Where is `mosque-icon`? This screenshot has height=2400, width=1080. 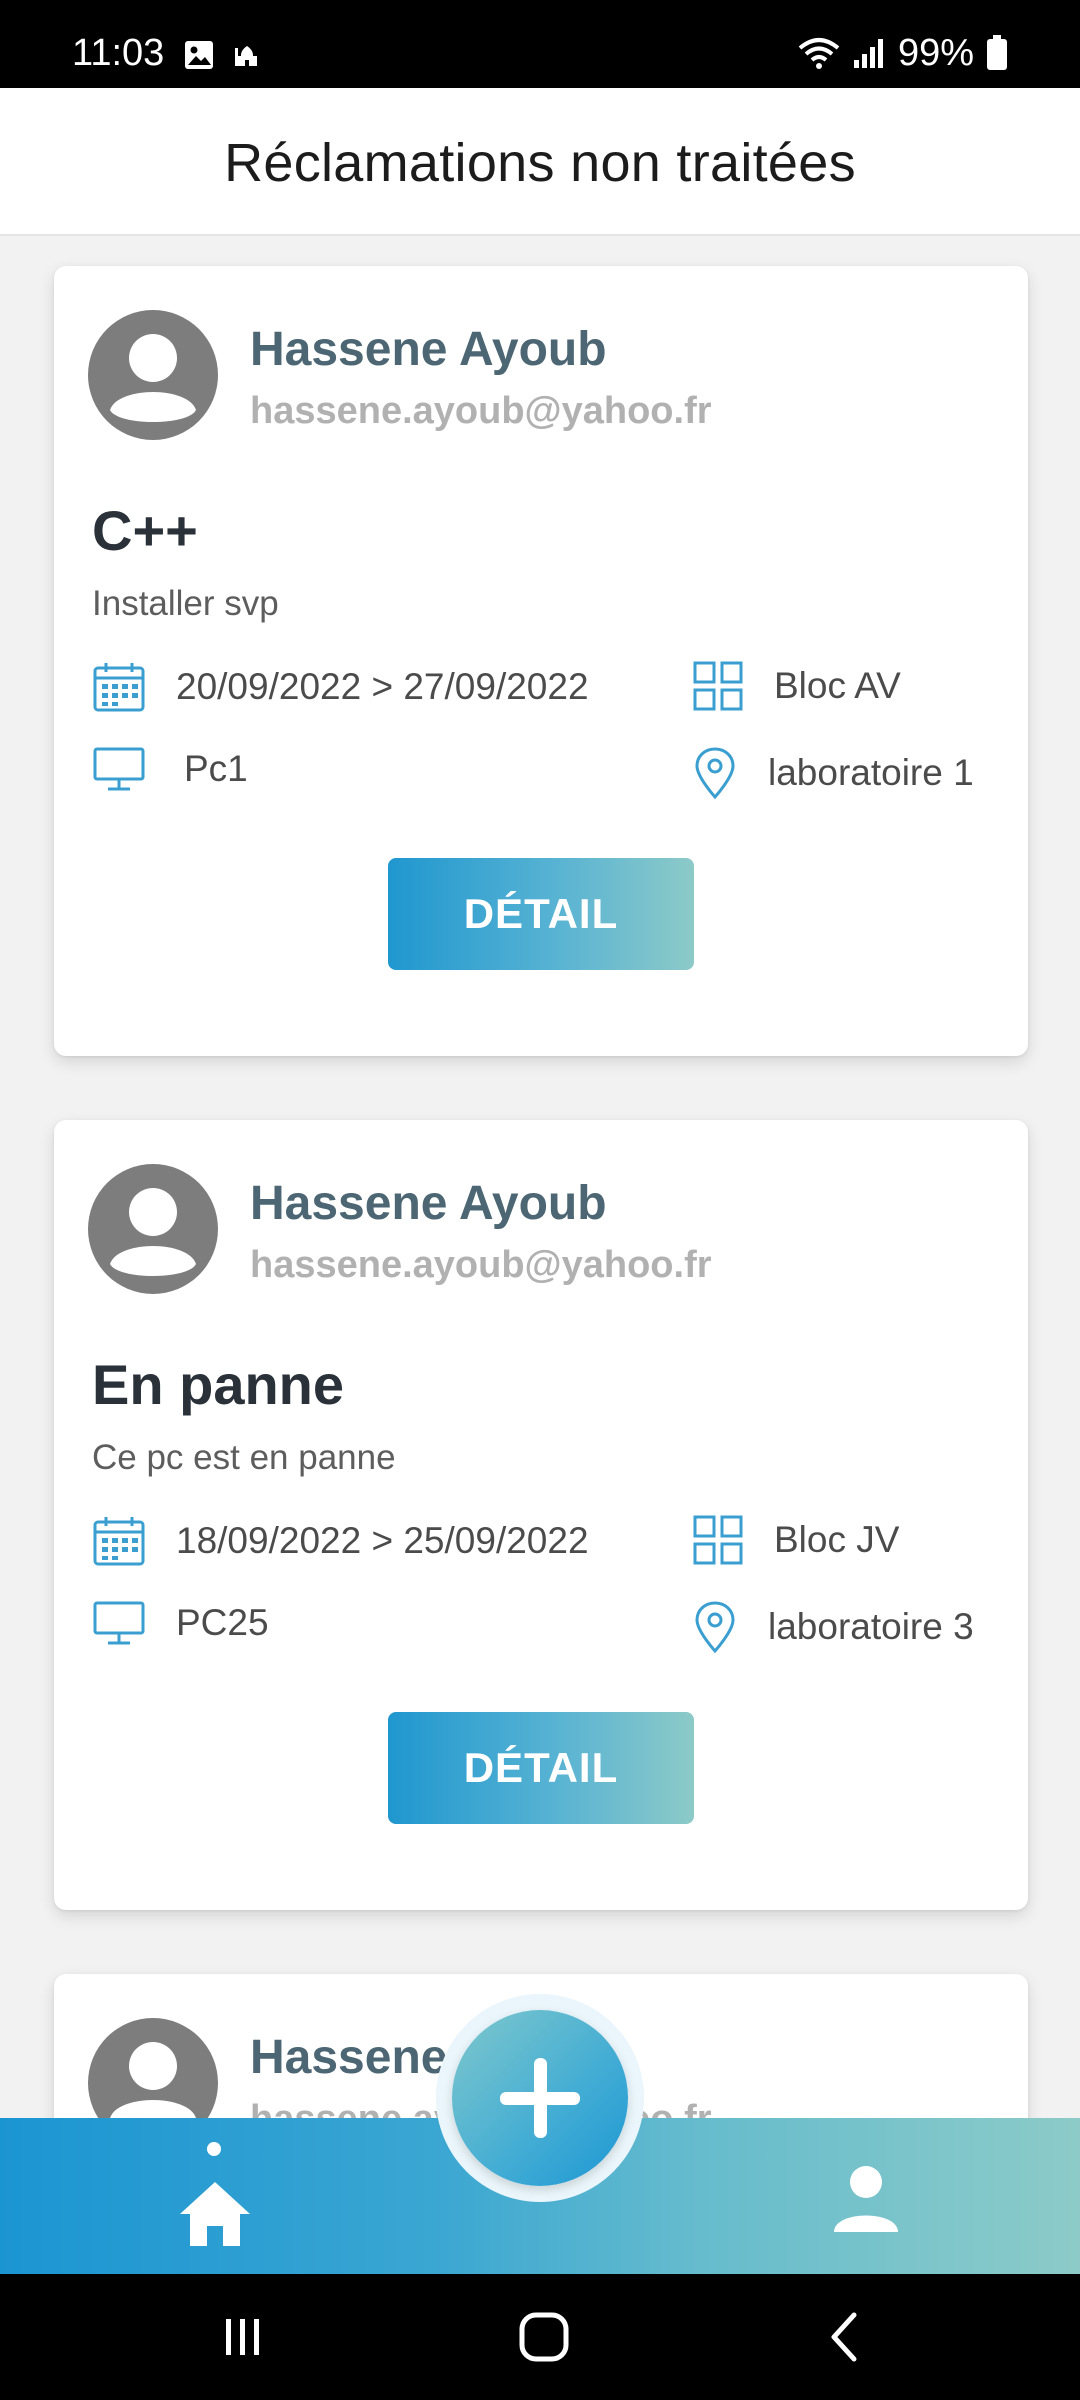 mosque-icon is located at coordinates (246, 56).